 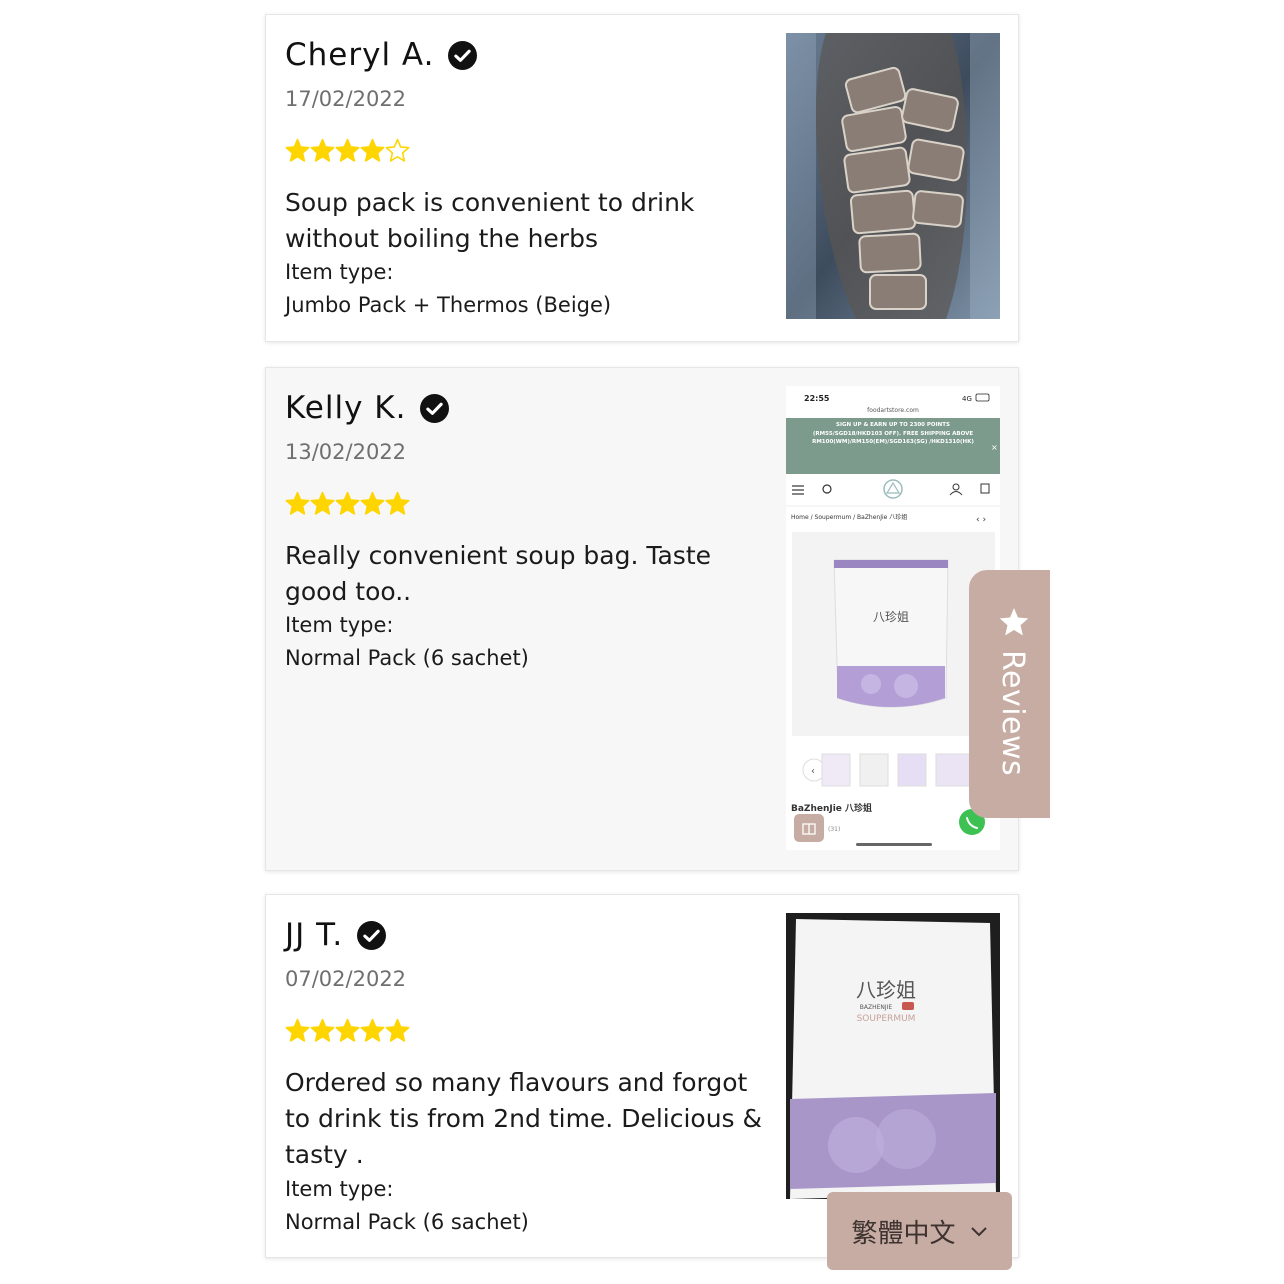 What do you see at coordinates (817, 398) in the screenshot?
I see `status-time: 22:55` at bounding box center [817, 398].